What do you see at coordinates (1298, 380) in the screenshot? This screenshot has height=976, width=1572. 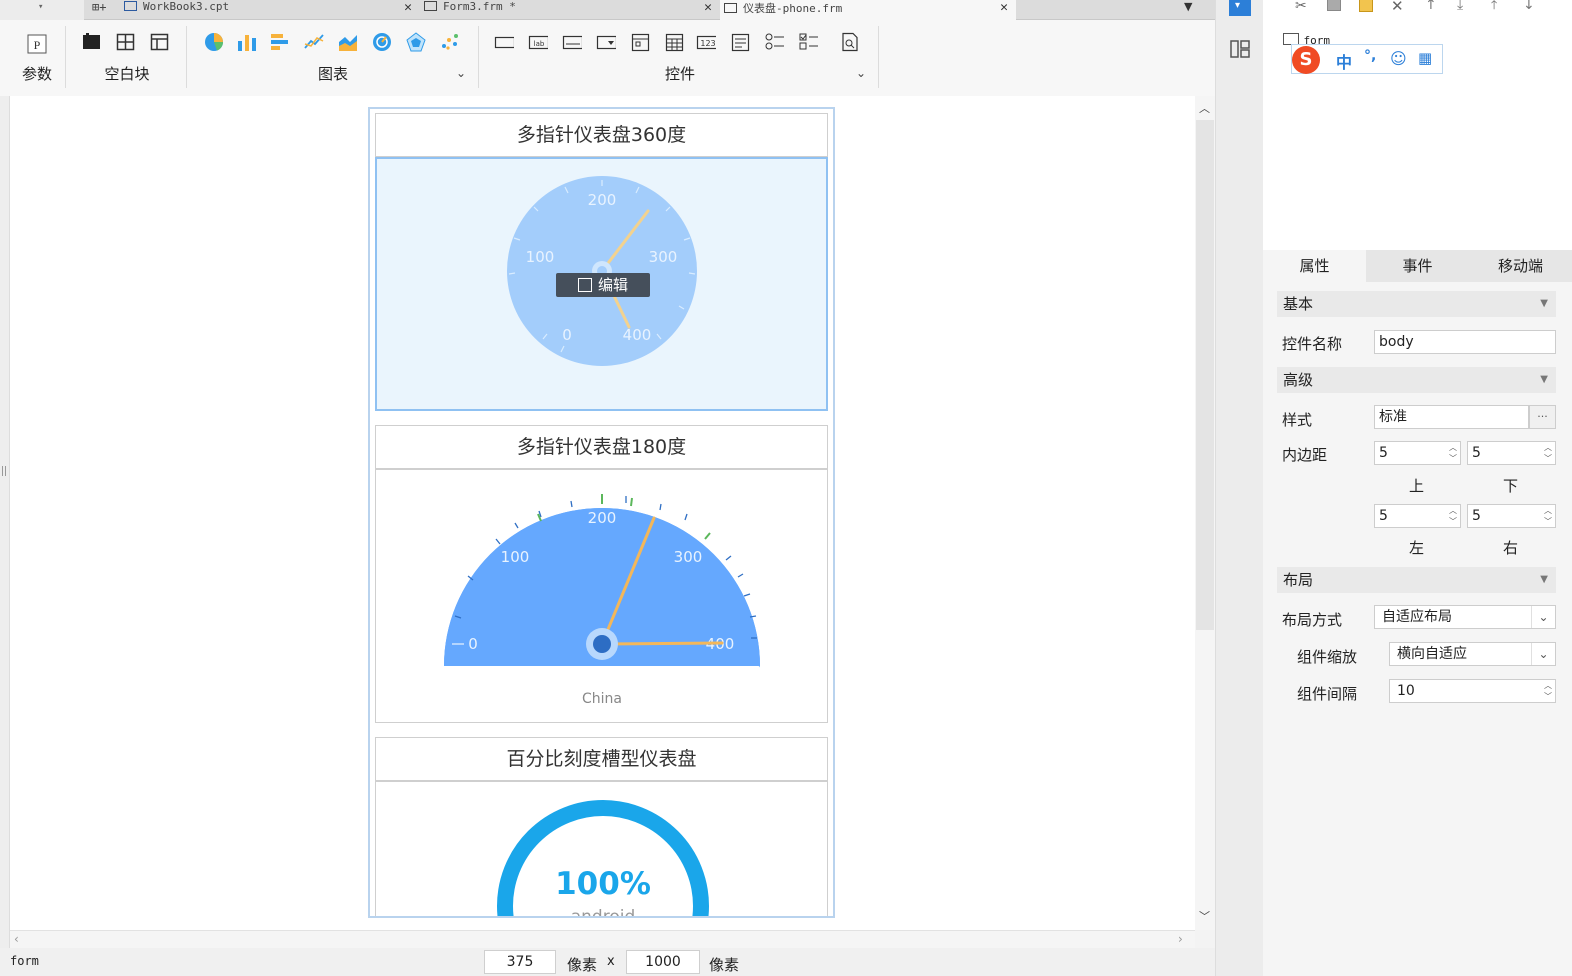 I see `section-label: 高级` at bounding box center [1298, 380].